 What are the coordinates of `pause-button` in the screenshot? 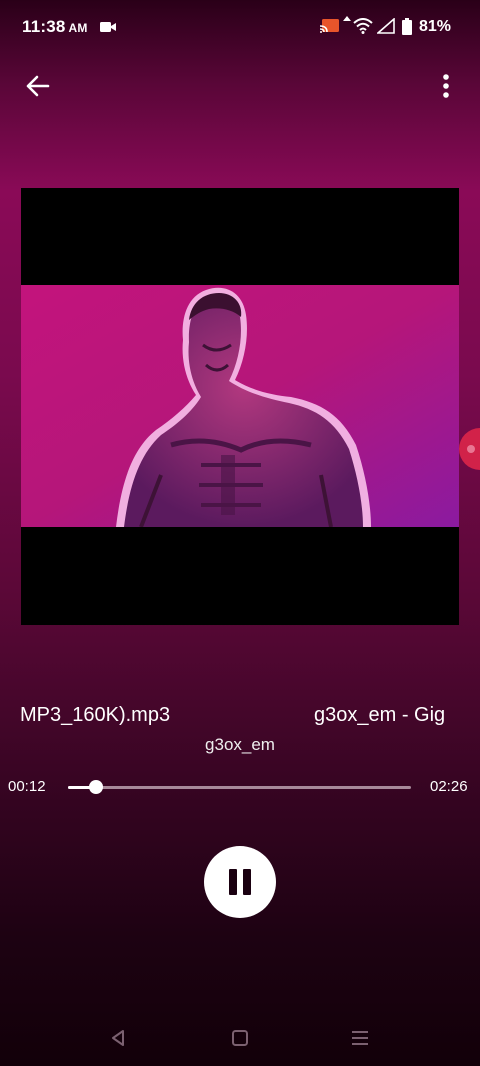 It's located at (240, 882).